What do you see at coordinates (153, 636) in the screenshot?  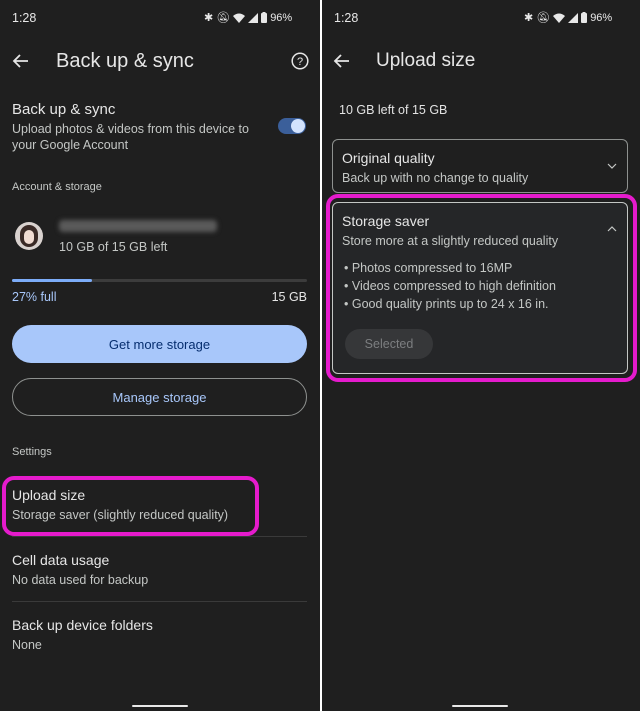 I see `device-folders-row: Back up device folders None` at bounding box center [153, 636].